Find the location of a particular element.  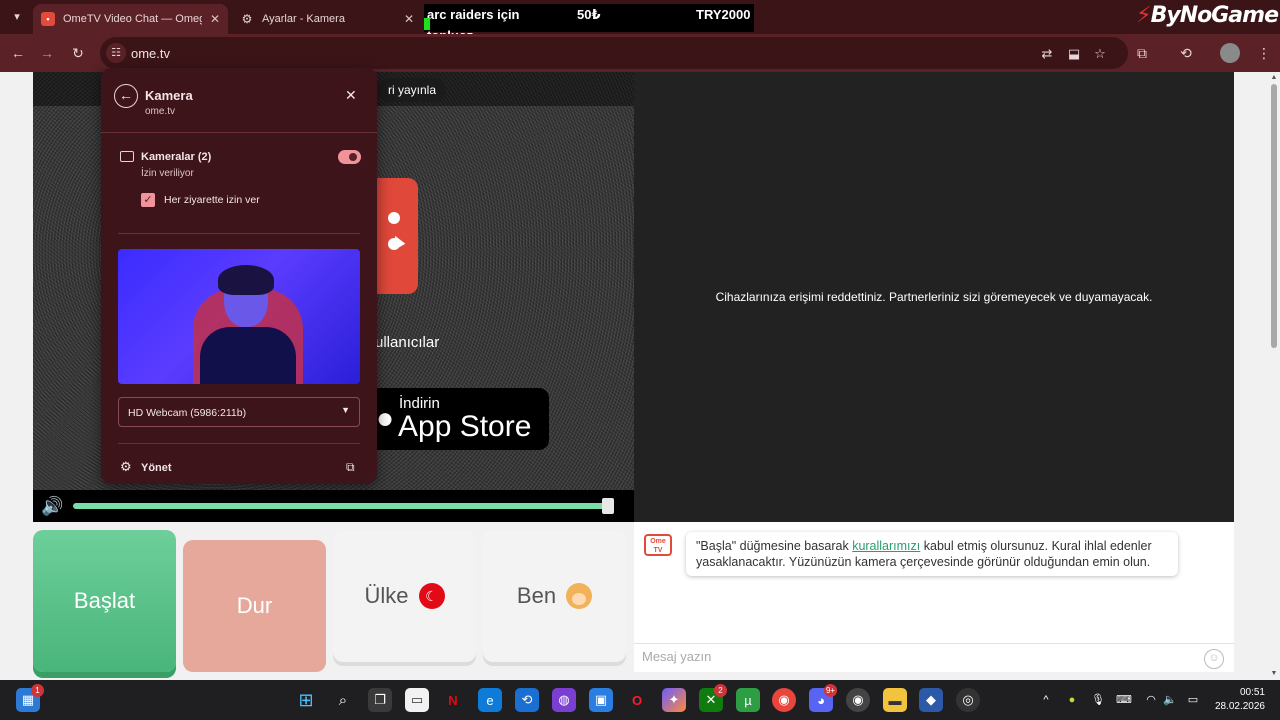

me-button: Ben is located at coordinates (554, 596).